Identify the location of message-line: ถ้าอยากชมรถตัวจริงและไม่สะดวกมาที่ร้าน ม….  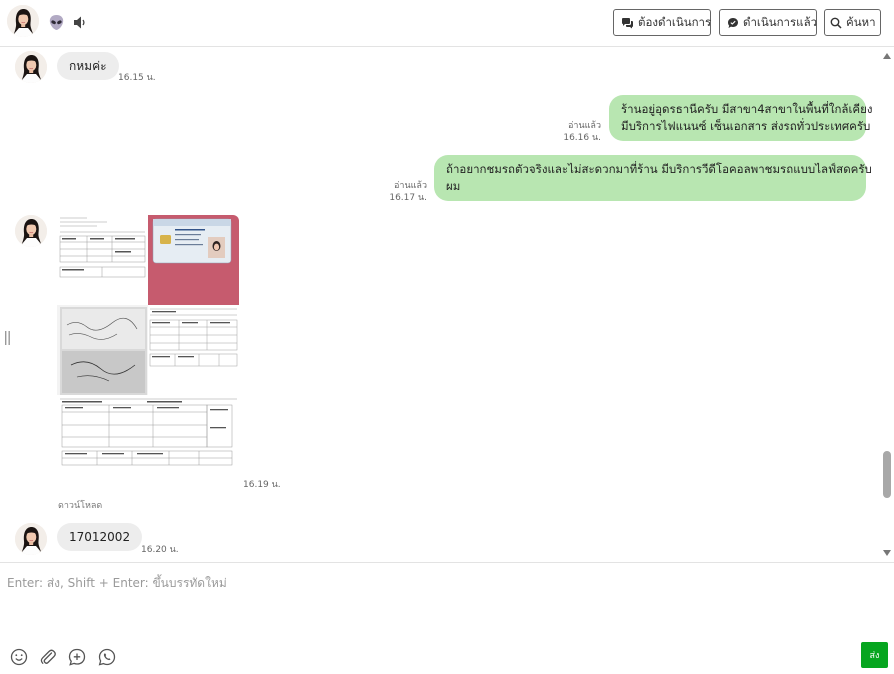
(659, 169).